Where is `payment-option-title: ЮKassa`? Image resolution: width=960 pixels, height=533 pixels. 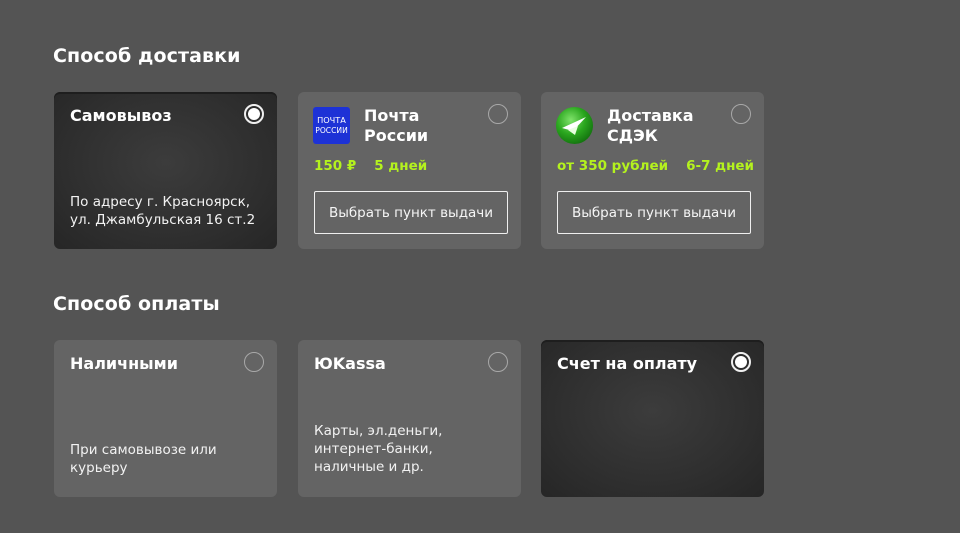 payment-option-title: ЮKassa is located at coordinates (350, 363).